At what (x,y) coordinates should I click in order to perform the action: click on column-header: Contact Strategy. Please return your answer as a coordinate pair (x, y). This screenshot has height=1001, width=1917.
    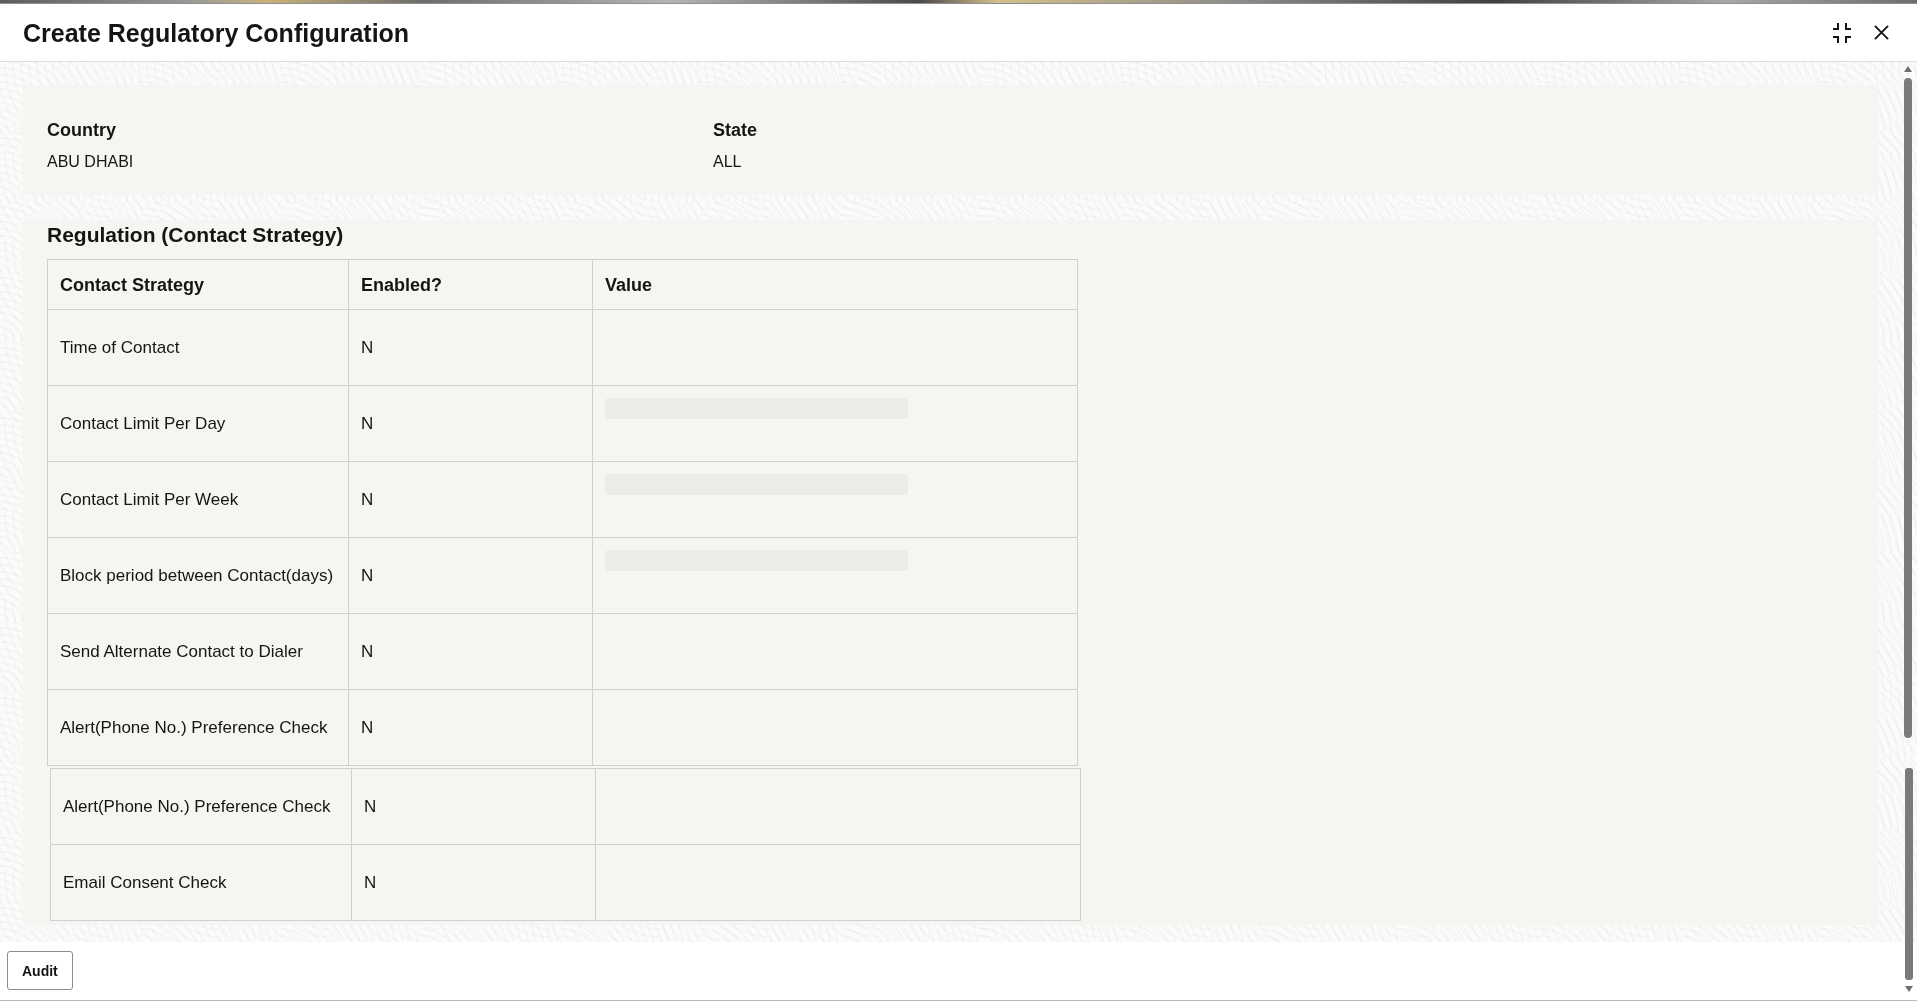
    Looking at the image, I should click on (198, 284).